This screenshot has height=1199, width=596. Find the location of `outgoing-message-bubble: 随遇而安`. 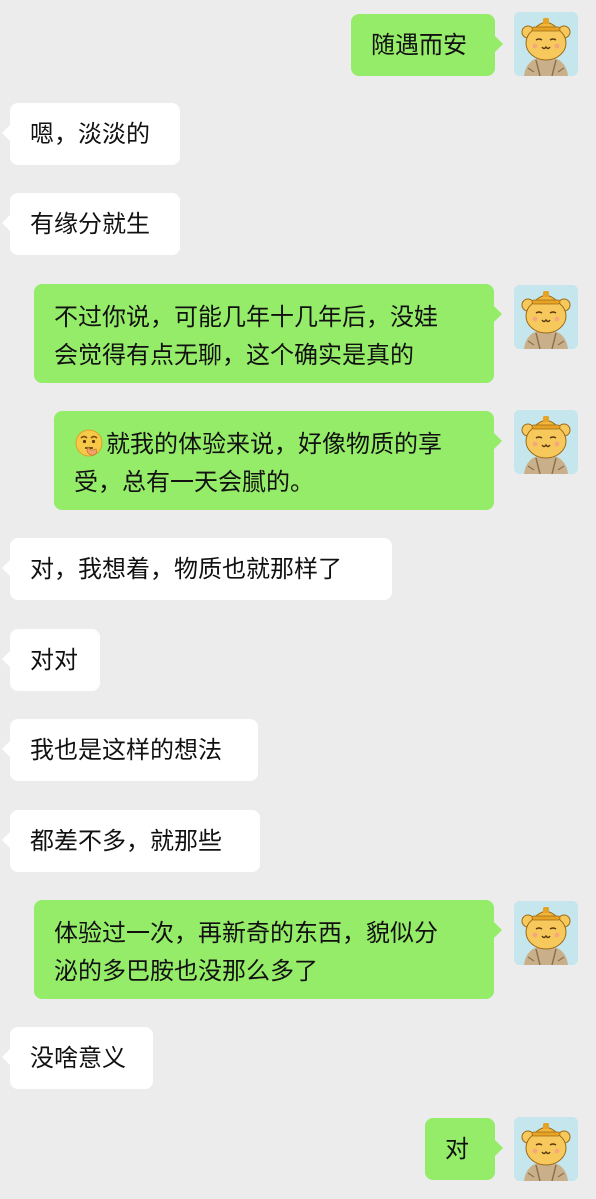

outgoing-message-bubble: 随遇而安 is located at coordinates (427, 45).